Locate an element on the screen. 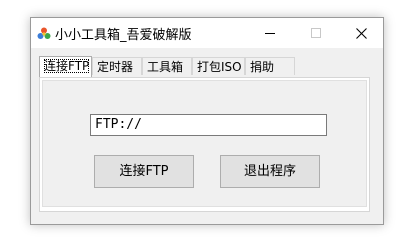 The height and width of the screenshot is (248, 414). tab-toolbox: 工具箱 is located at coordinates (167, 66).